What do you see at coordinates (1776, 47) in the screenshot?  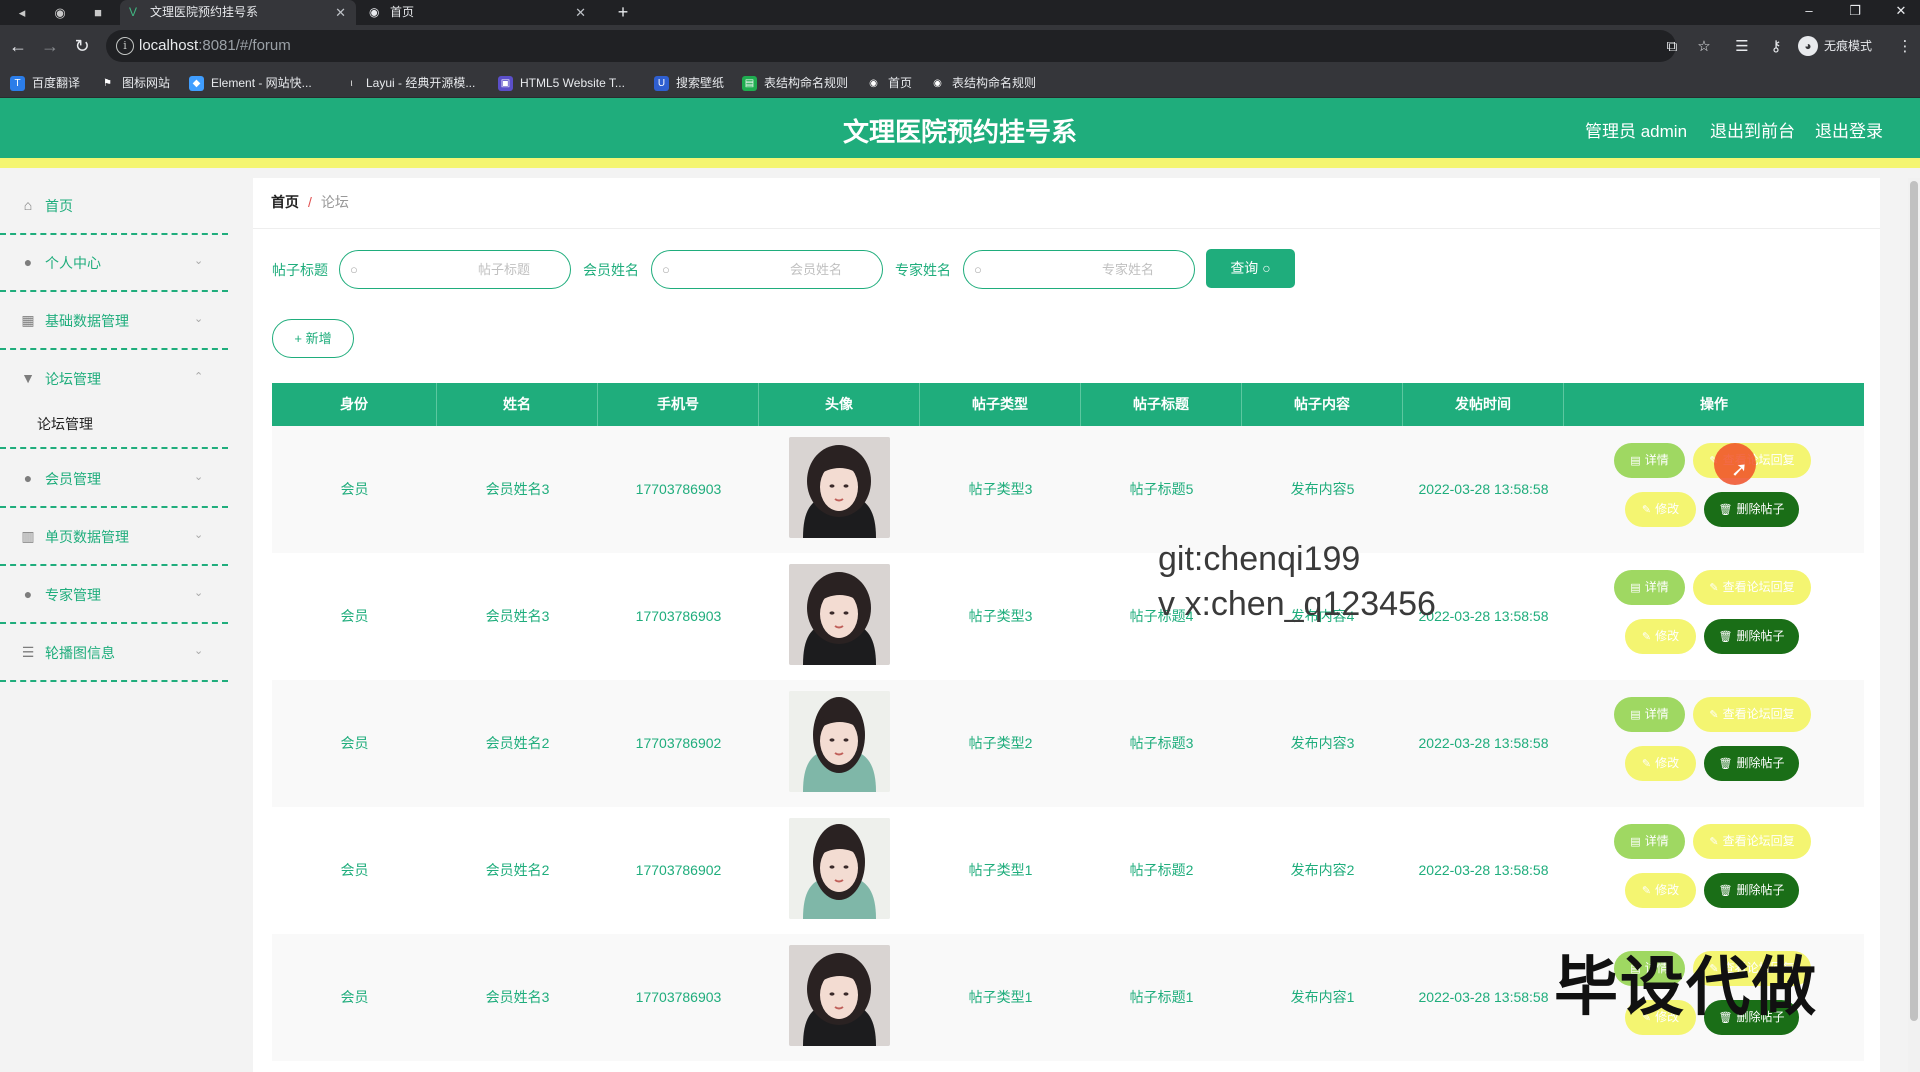 I see `key-icon: ⚷` at bounding box center [1776, 47].